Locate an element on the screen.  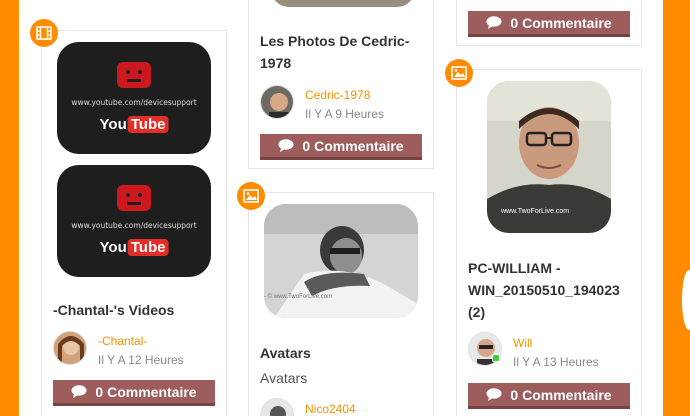
post-time: Il Y A 13 Heures is located at coordinates (556, 362).